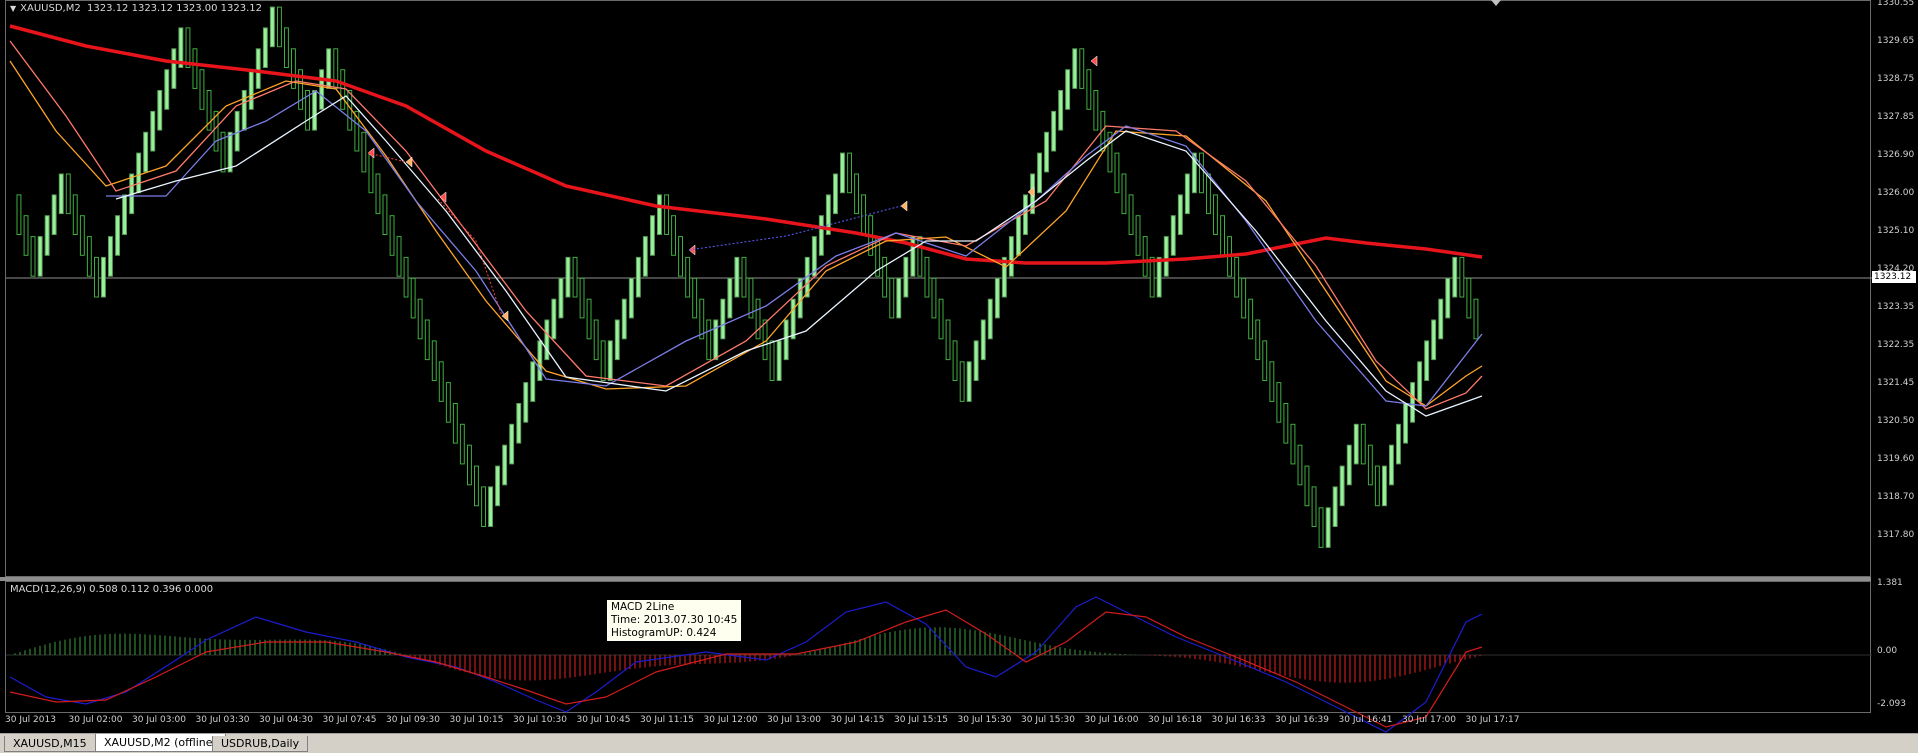 The width and height of the screenshot is (1918, 753). Describe the element at coordinates (1894, 277) in the screenshot. I see `current-price-badge: 1323.12` at that location.